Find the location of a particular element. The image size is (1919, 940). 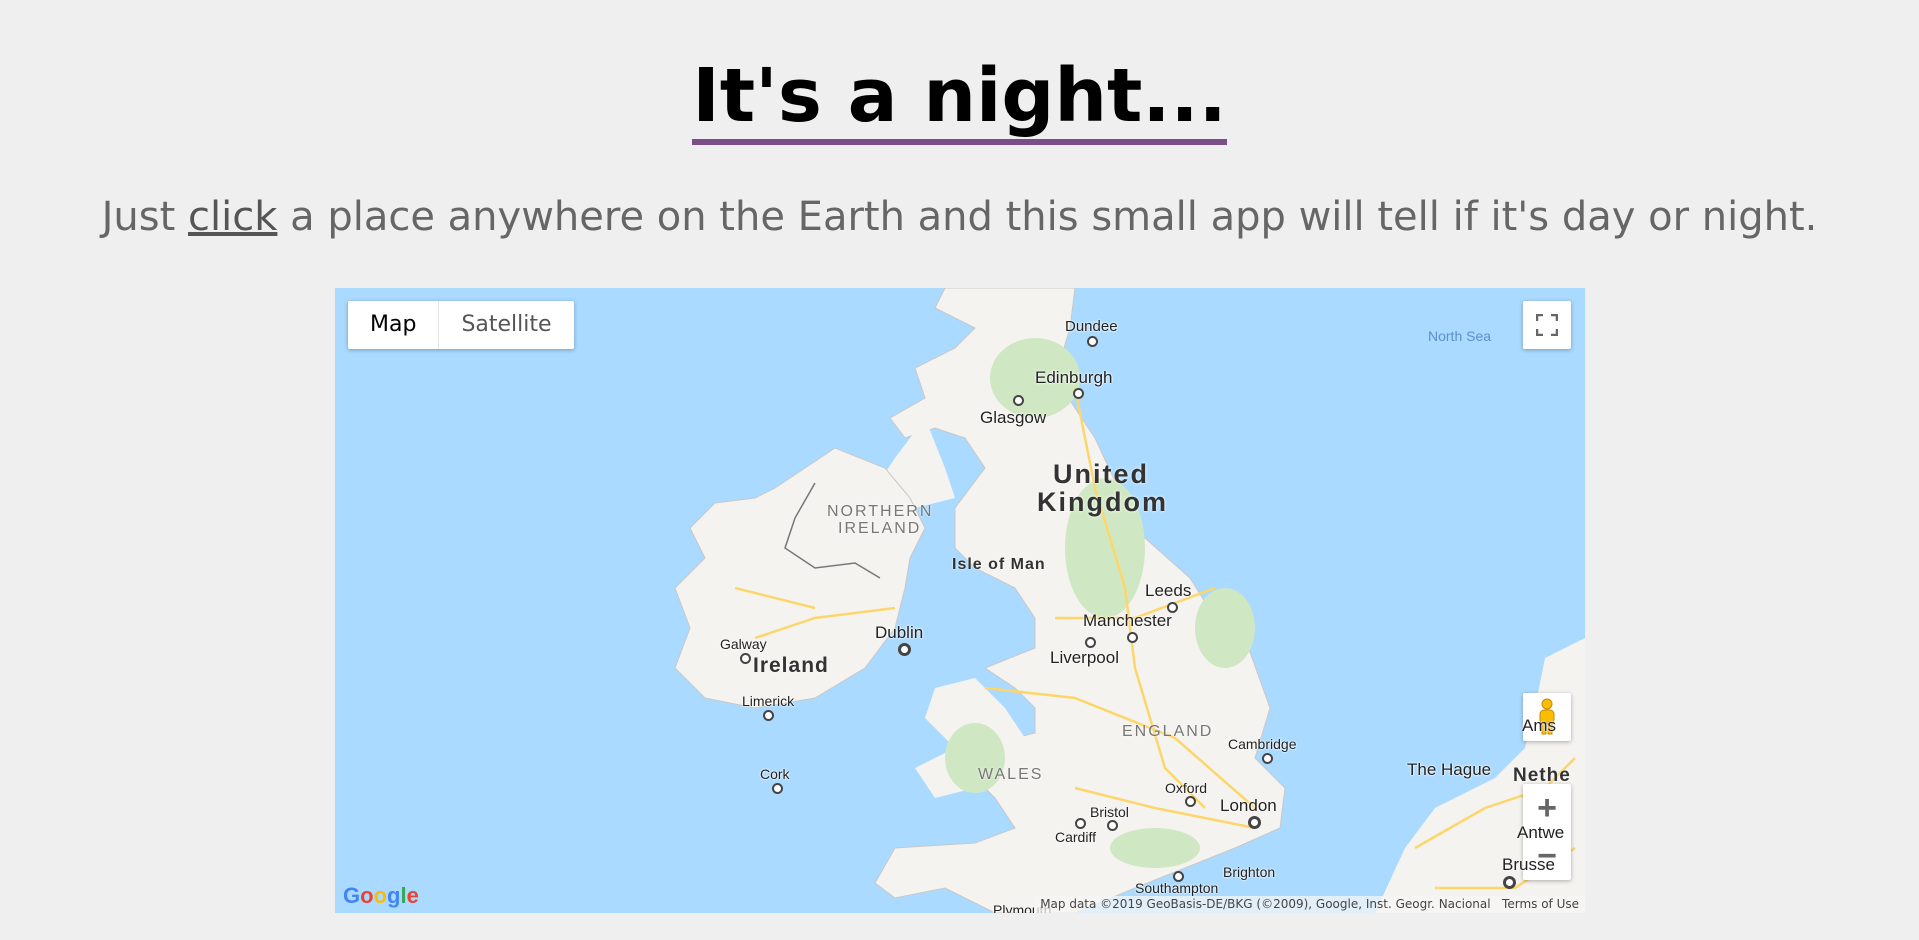

label-brighton: Brighton is located at coordinates (1249, 872).